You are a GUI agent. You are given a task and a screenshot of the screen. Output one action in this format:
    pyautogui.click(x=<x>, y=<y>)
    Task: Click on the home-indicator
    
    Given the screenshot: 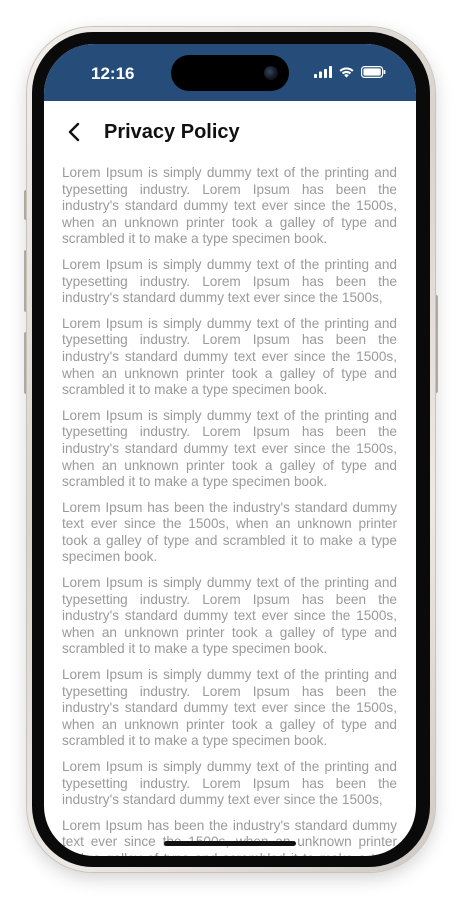 What is the action you would take?
    pyautogui.click(x=230, y=843)
    